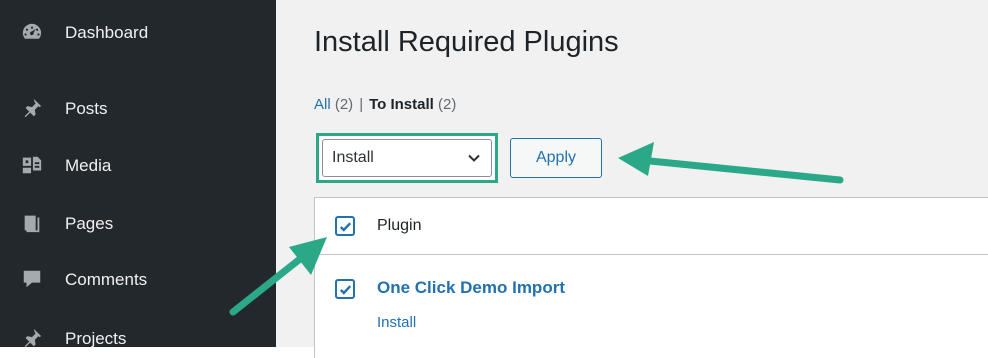  Describe the element at coordinates (344, 104) in the screenshot. I see `filter-all-count: (2)` at that location.